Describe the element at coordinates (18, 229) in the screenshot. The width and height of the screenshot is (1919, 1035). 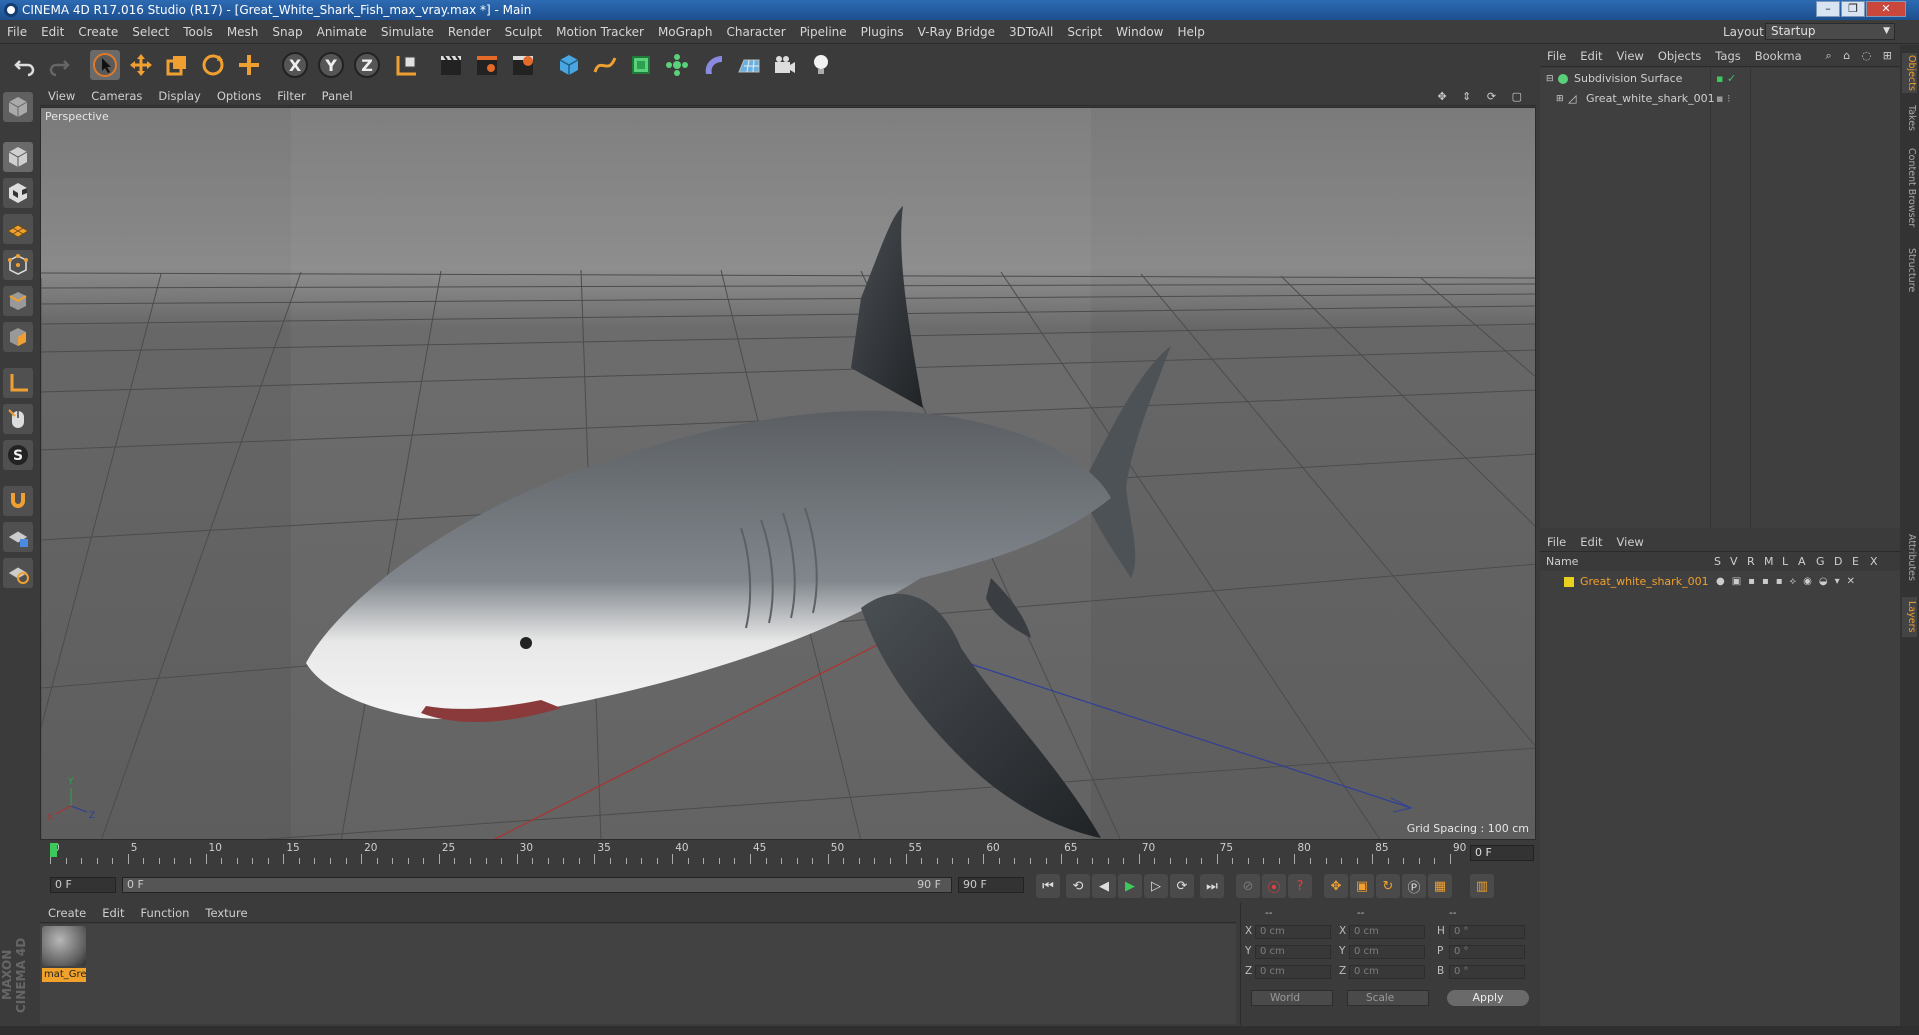
I see `workplane-mode-button` at that location.